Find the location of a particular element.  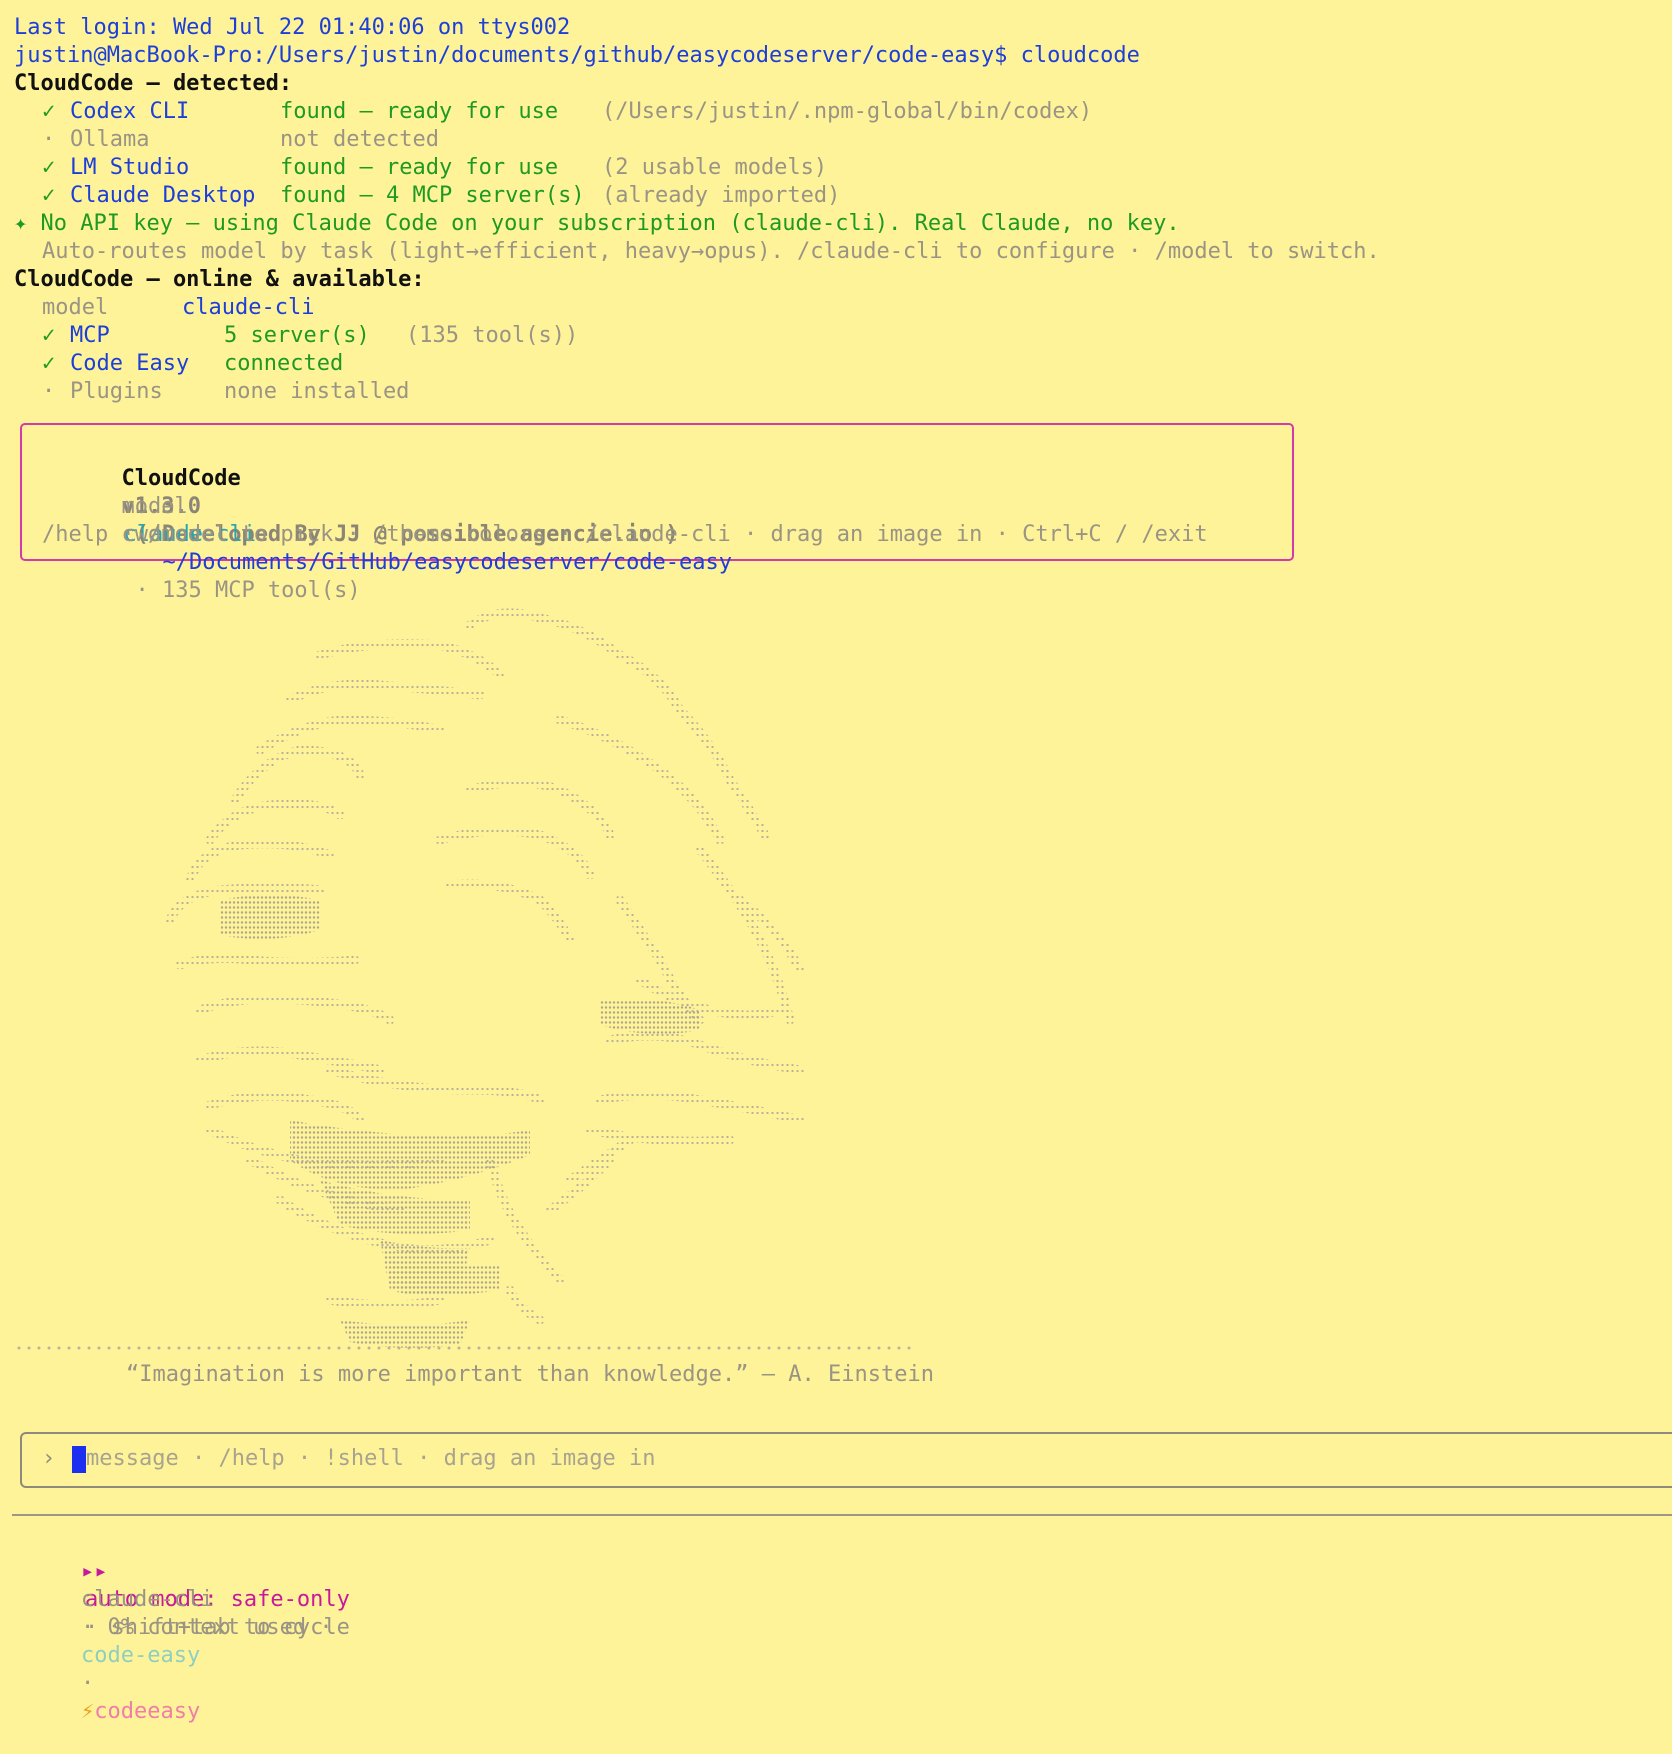

online-item-status: connected is located at coordinates (284, 363).